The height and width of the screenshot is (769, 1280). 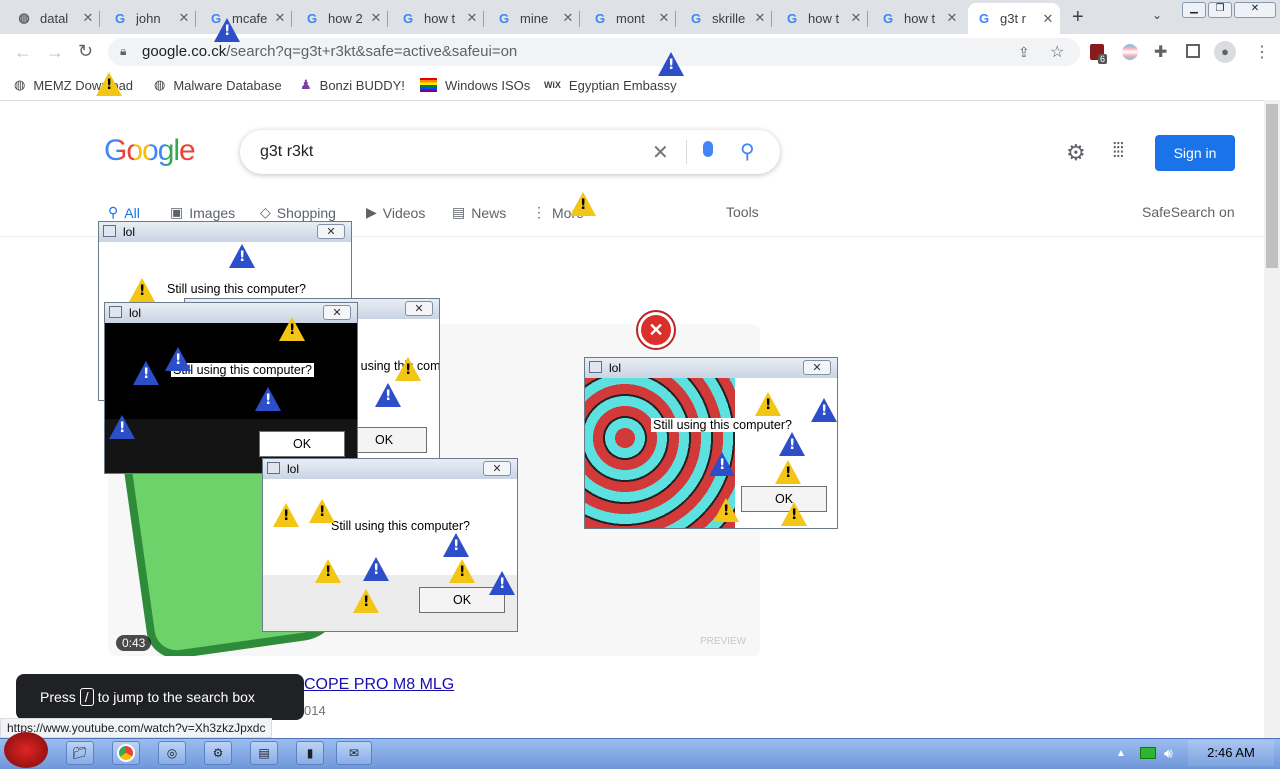 I want to click on notepad-taskbar-icon: ▤, so click(x=264, y=753).